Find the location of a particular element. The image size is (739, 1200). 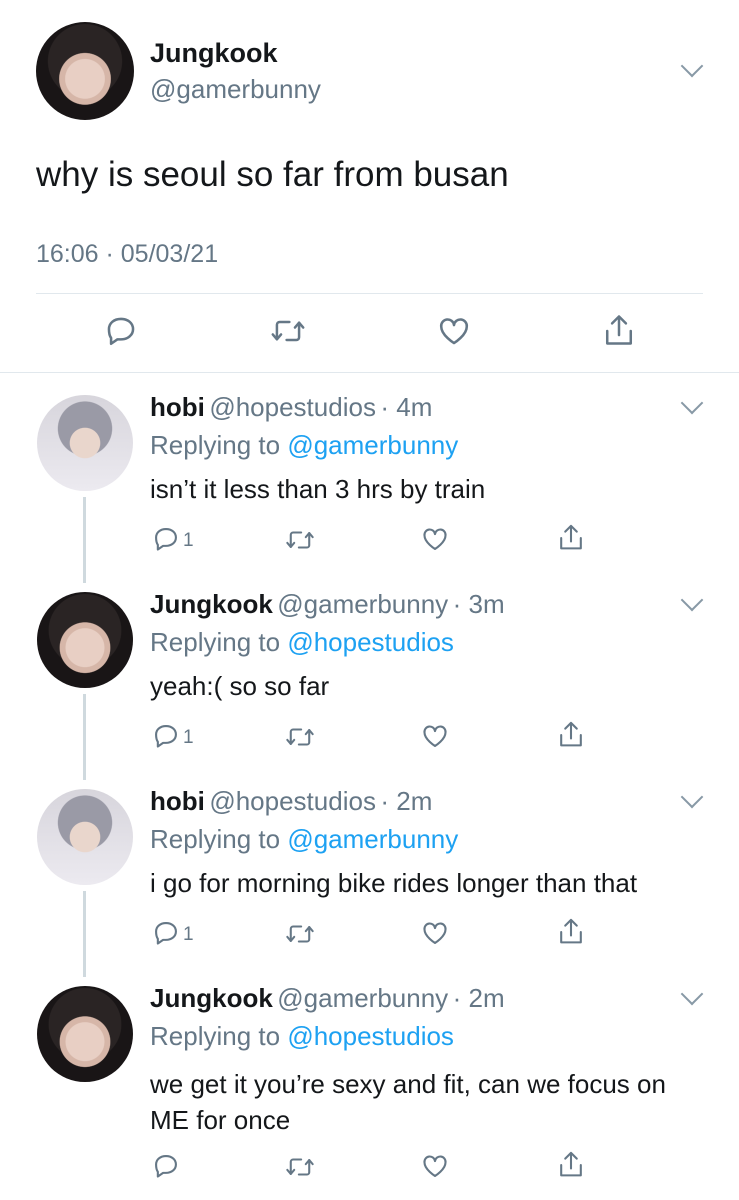

reply-header: hobi @hopestudios · 4m is located at coordinates (291, 407).